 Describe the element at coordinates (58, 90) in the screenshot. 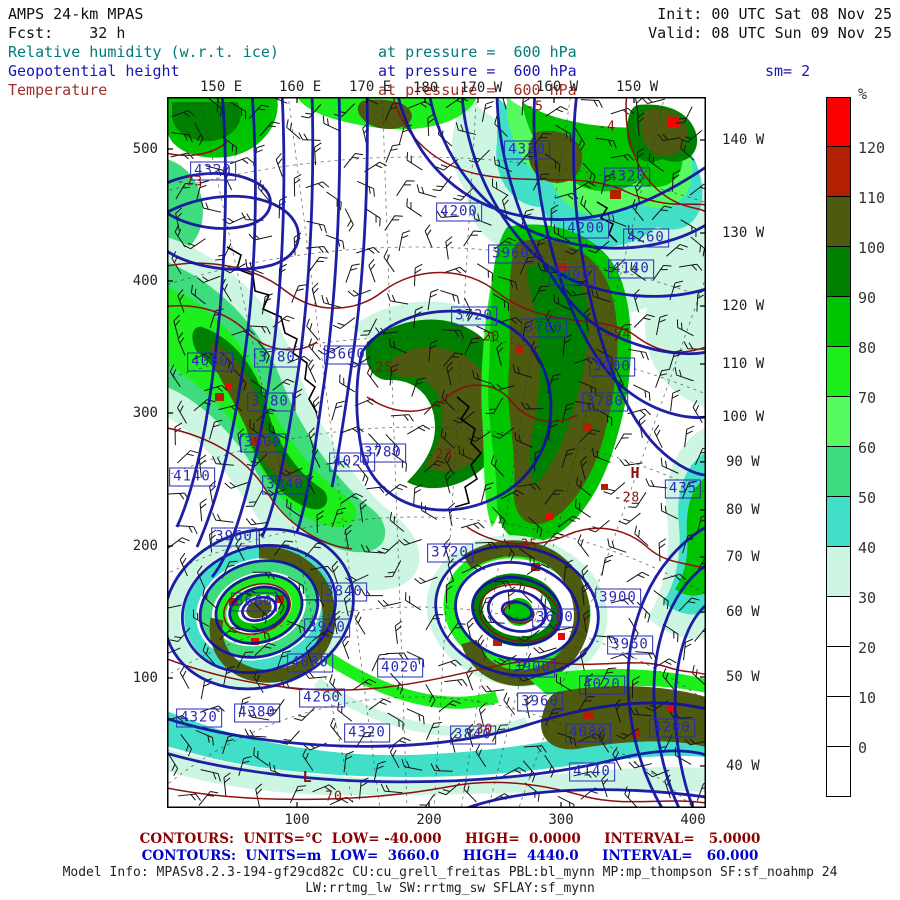

I see `field-temp-label: Temperature` at that location.